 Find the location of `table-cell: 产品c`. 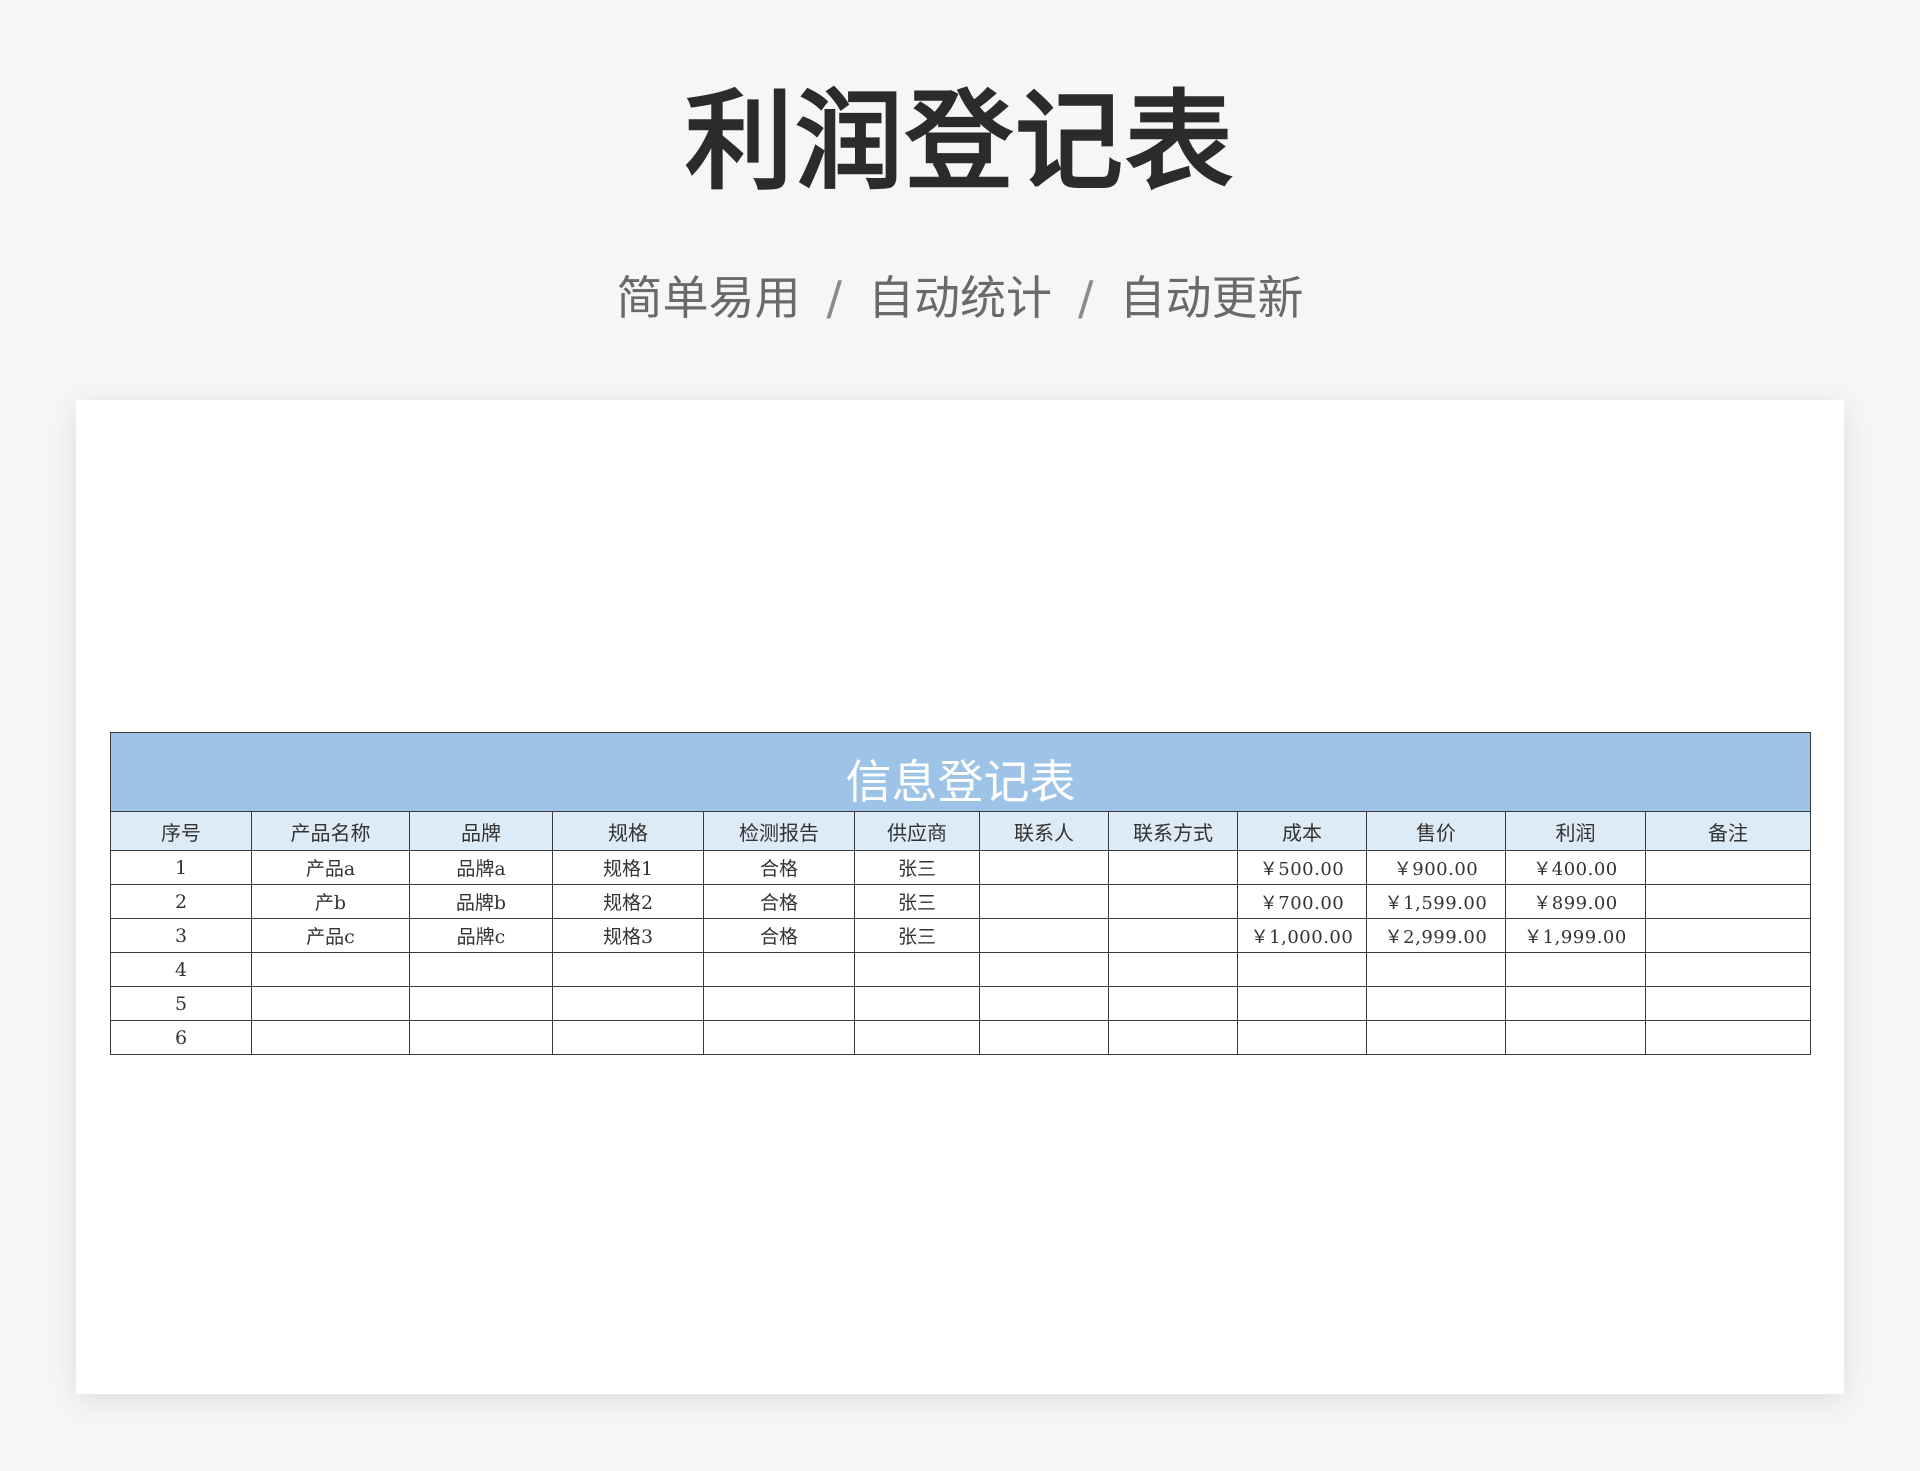

table-cell: 产品c is located at coordinates (330, 935).